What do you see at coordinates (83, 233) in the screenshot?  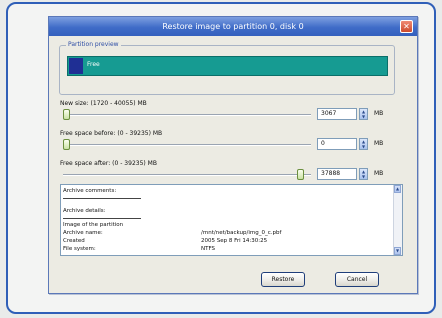 I see `info-key-archive-name: Archive name:` at bounding box center [83, 233].